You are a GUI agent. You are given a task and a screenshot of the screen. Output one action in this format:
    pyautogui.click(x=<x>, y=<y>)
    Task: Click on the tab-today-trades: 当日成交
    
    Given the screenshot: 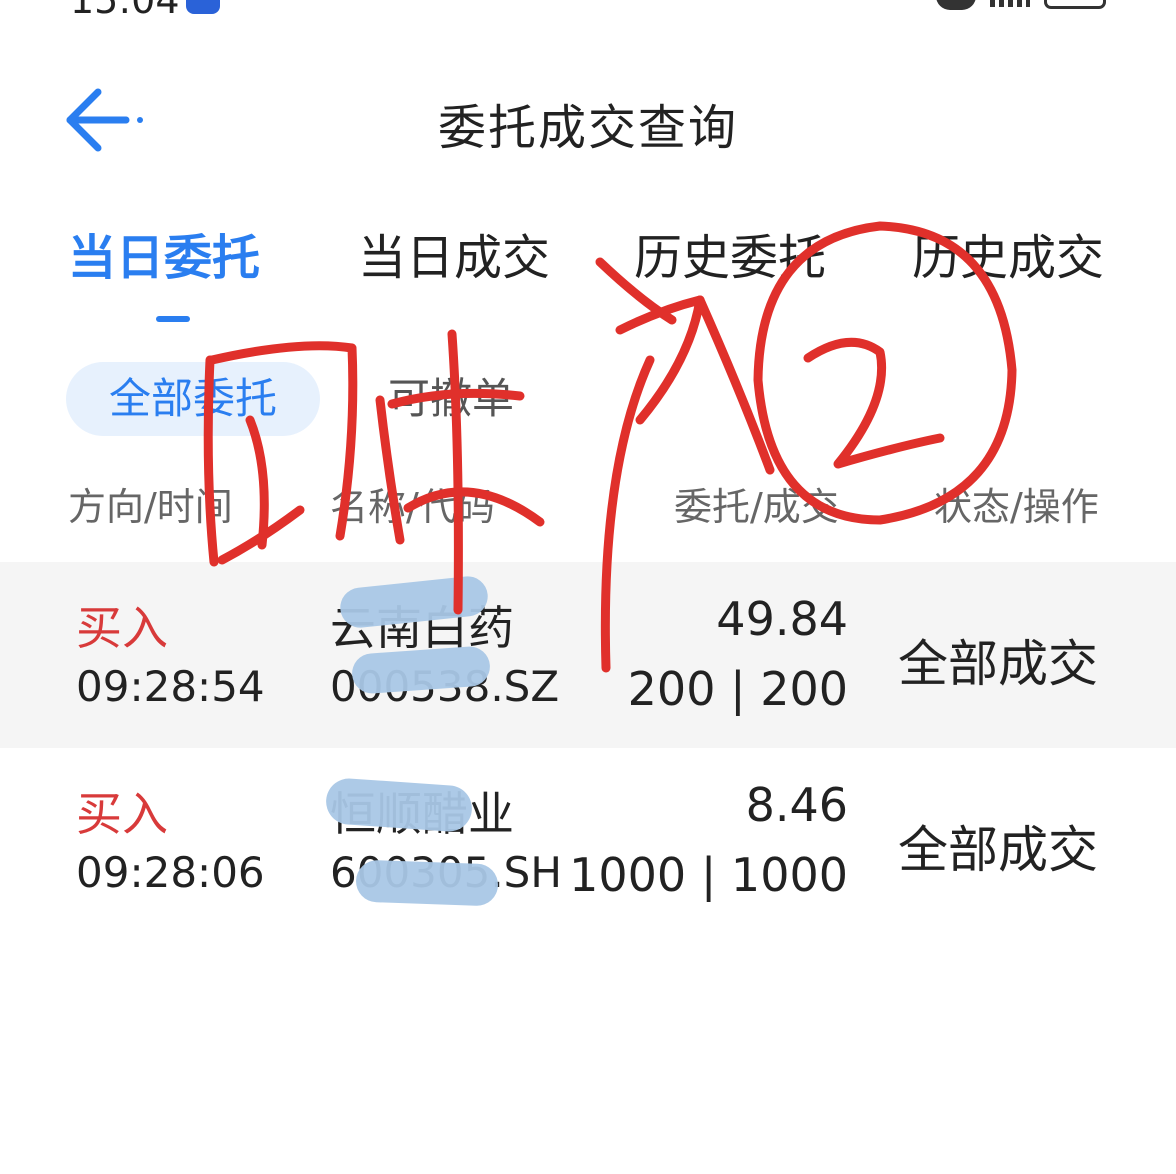 What is the action you would take?
    pyautogui.click(x=454, y=253)
    